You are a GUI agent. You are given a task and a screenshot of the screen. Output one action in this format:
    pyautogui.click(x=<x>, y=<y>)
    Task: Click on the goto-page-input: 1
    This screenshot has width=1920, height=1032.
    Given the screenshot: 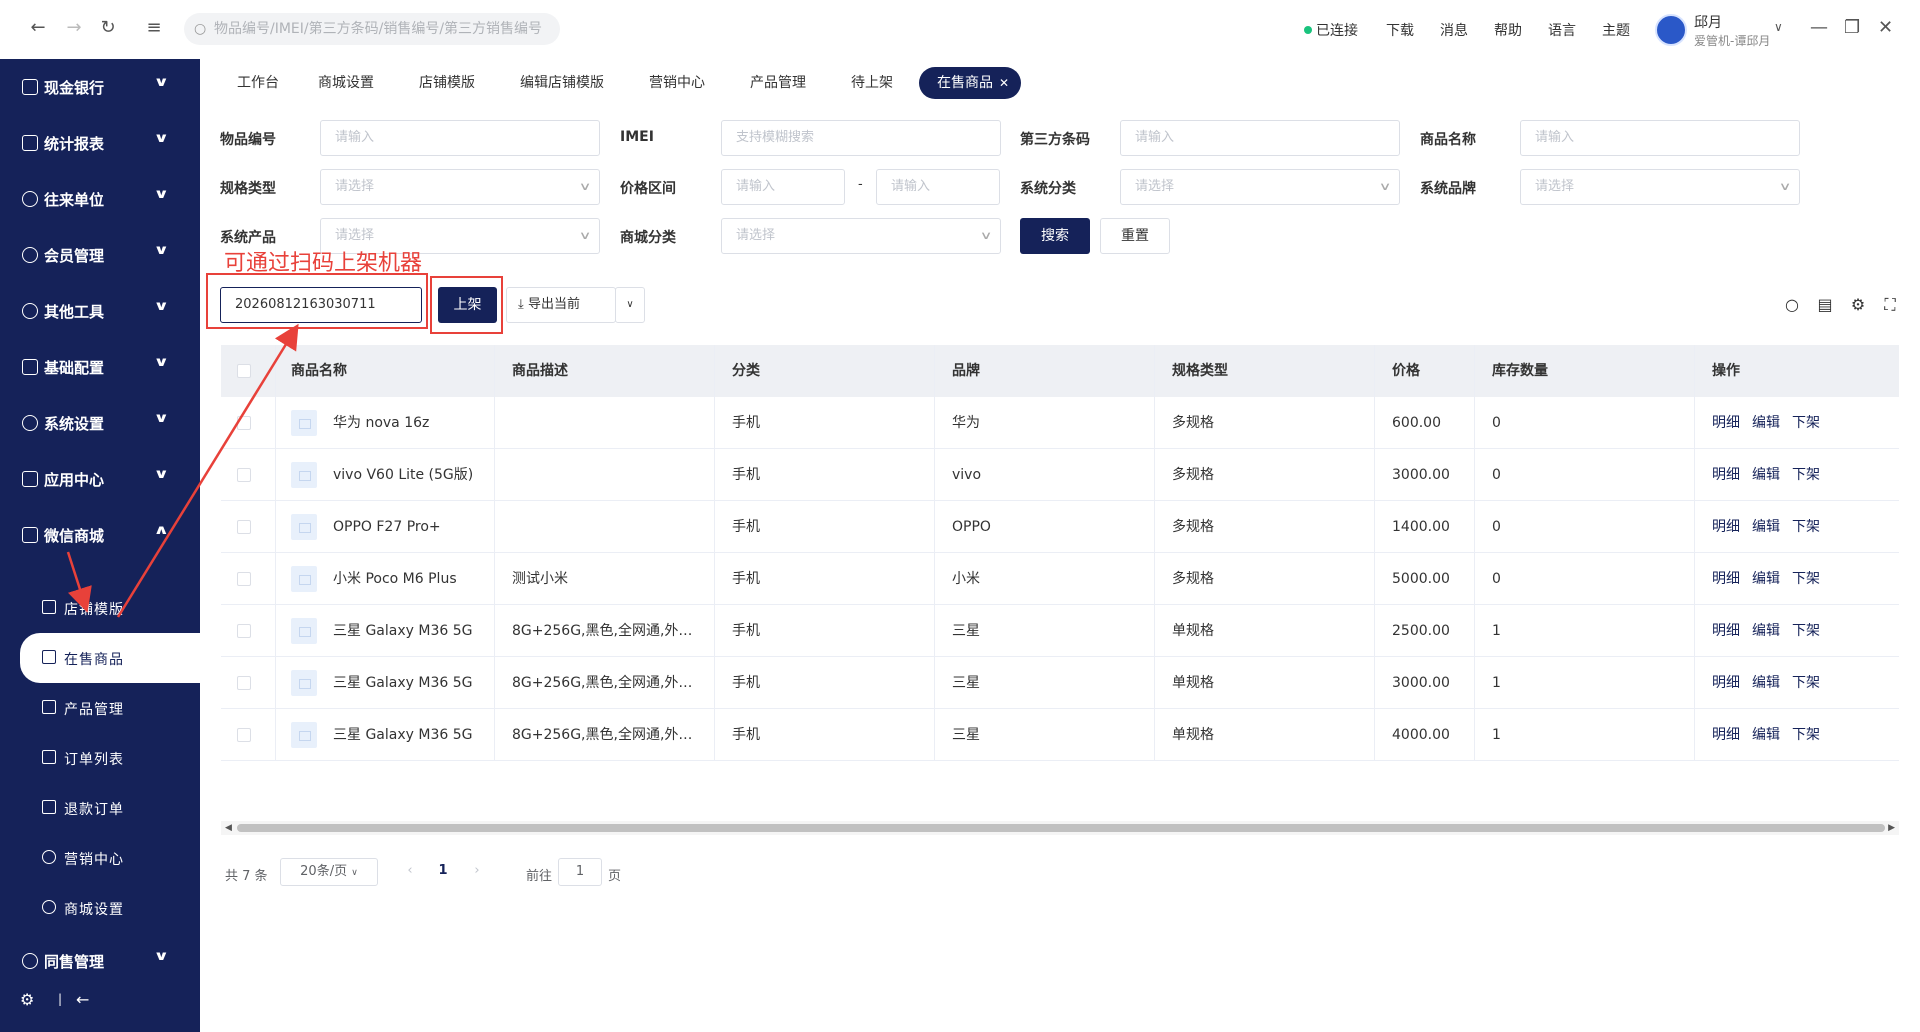 What is the action you would take?
    pyautogui.click(x=580, y=872)
    